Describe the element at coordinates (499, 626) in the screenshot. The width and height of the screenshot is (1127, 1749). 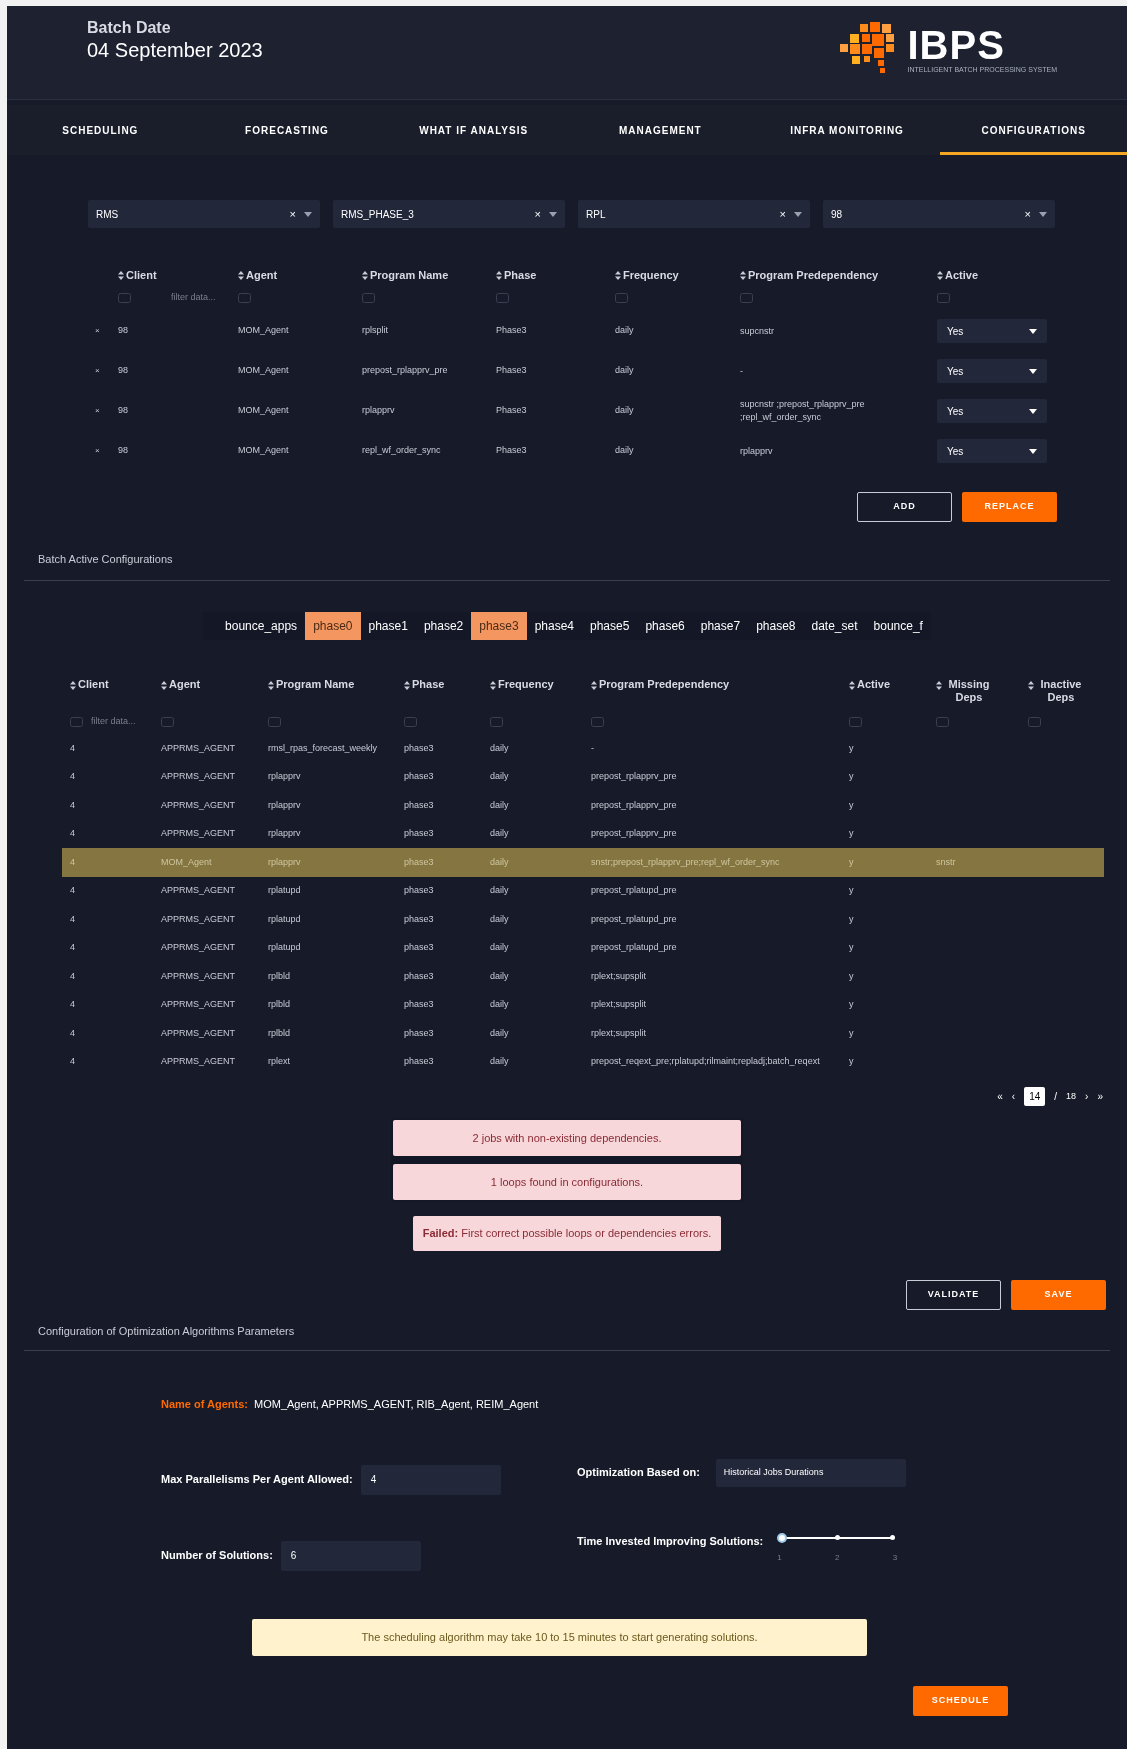
I see `phase-chip: phase3` at that location.